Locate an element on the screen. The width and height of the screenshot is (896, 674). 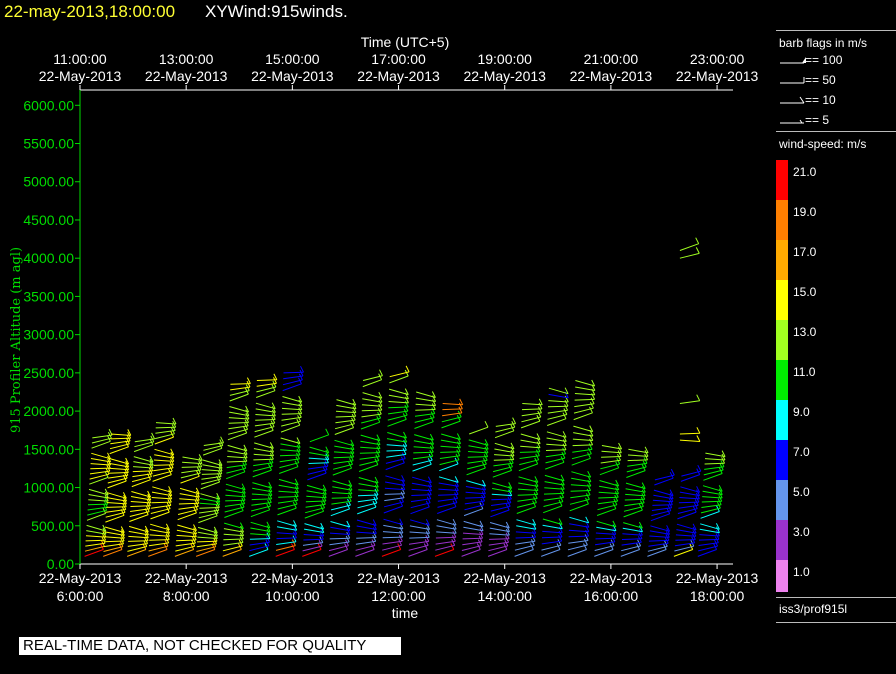
colorbar-label: 21.0 is located at coordinates (805, 172).